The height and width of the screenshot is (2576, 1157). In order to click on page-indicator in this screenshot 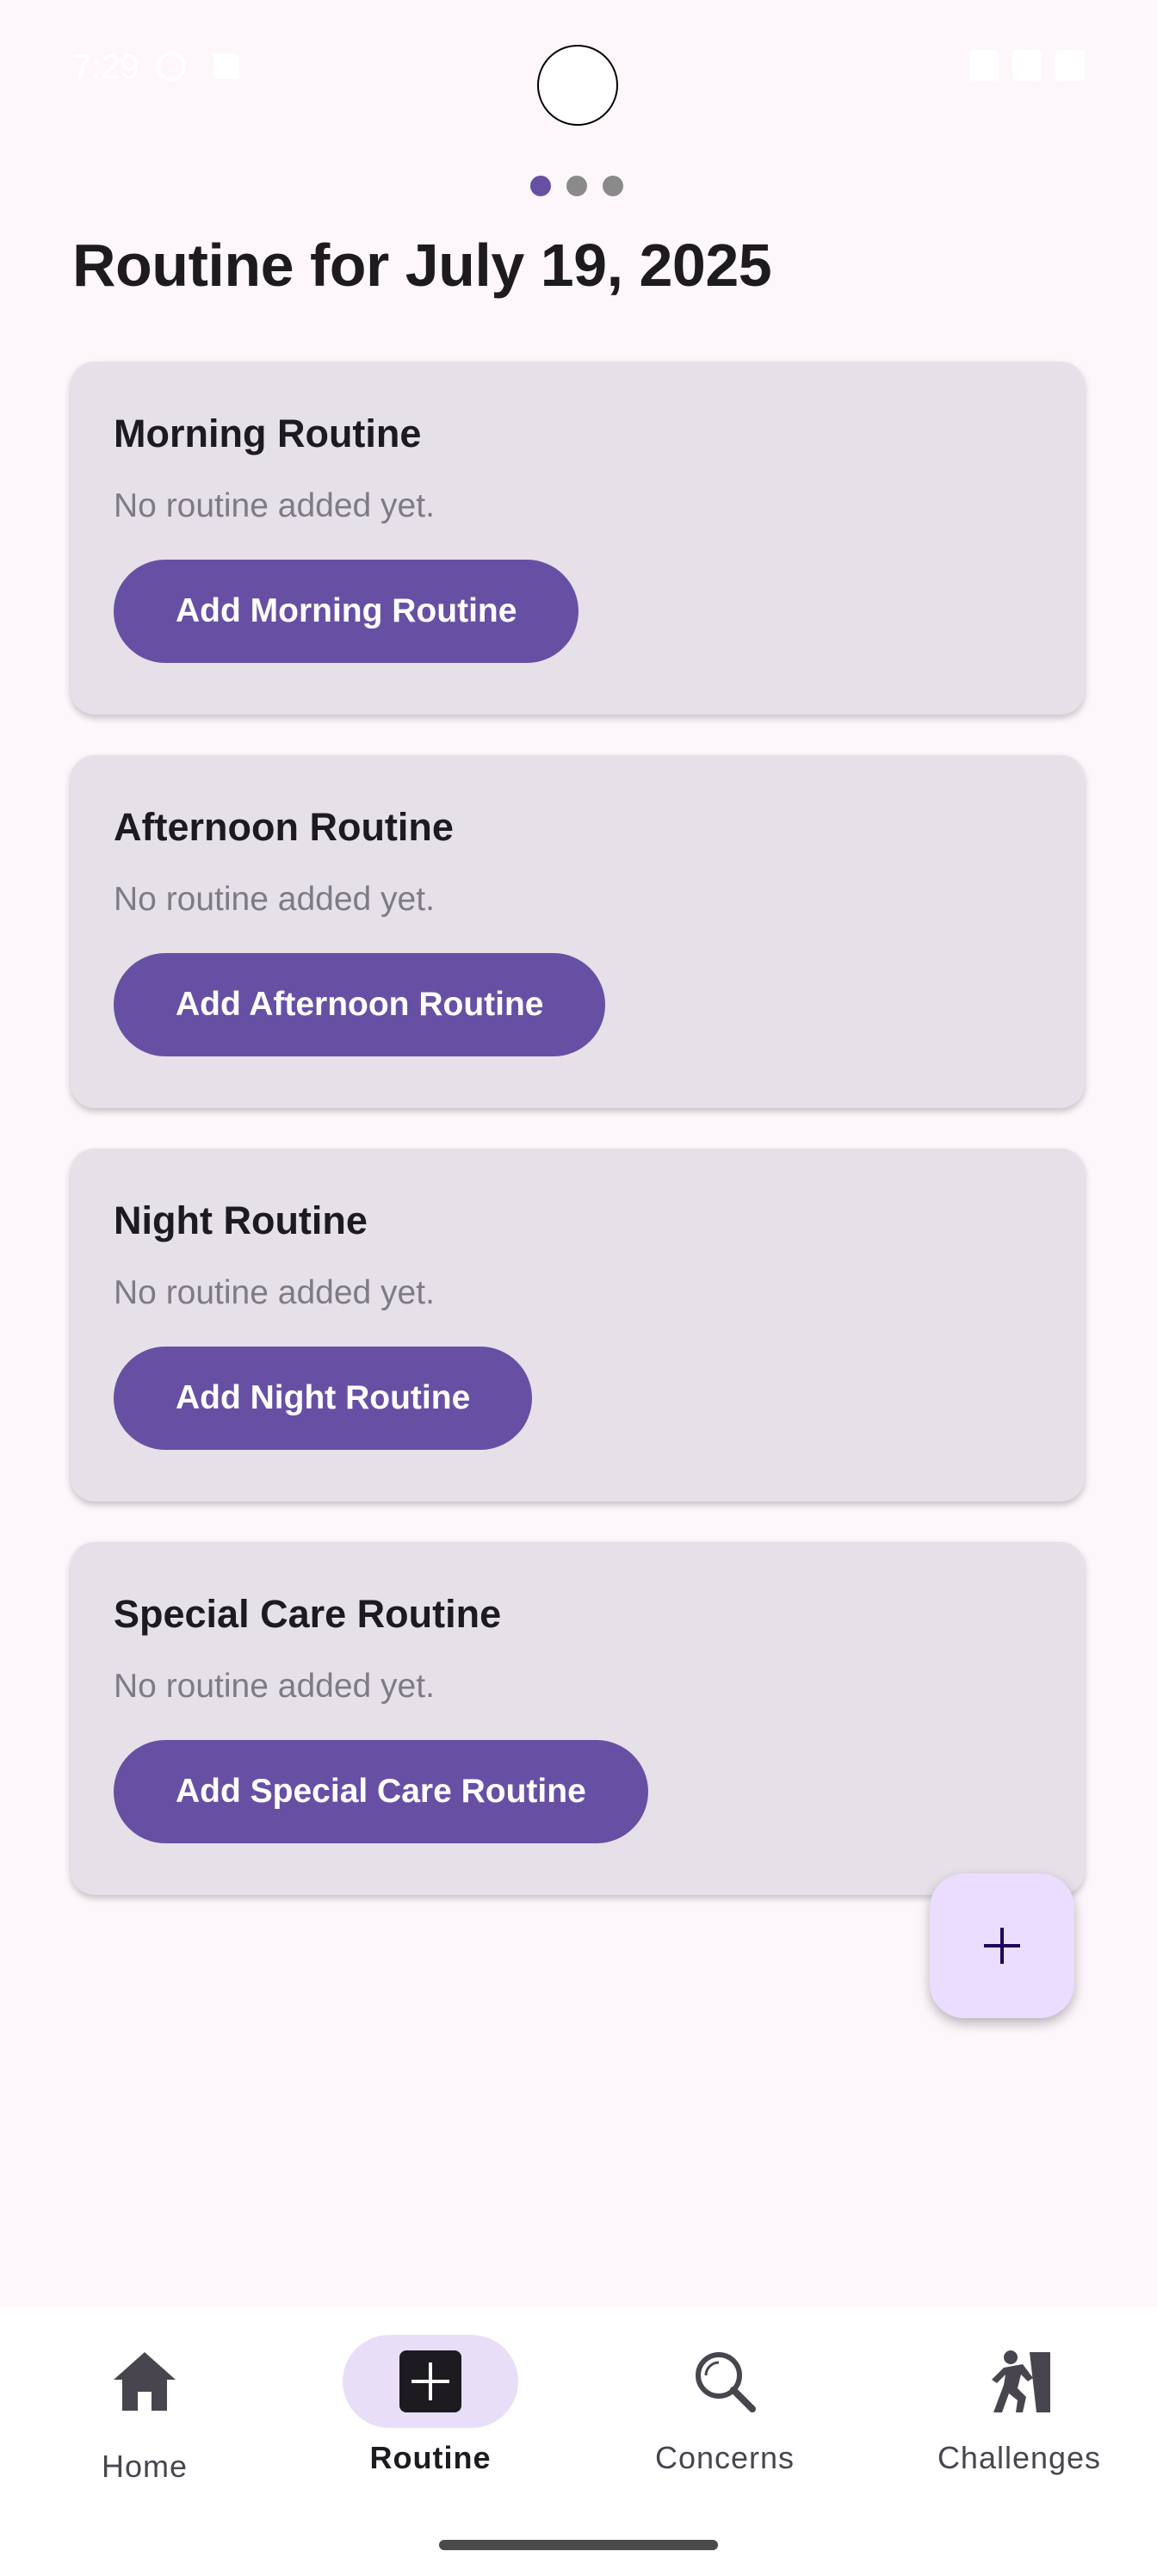, I will do `click(577, 186)`.